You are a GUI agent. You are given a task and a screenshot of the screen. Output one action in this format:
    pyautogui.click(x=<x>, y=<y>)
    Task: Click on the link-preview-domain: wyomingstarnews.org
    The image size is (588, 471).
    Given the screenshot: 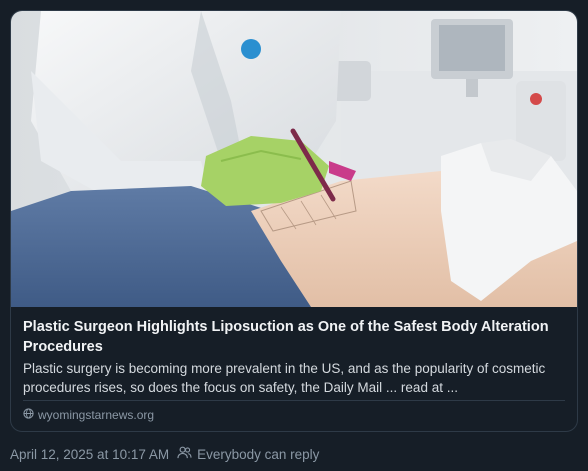 What is the action you would take?
    pyautogui.click(x=96, y=415)
    